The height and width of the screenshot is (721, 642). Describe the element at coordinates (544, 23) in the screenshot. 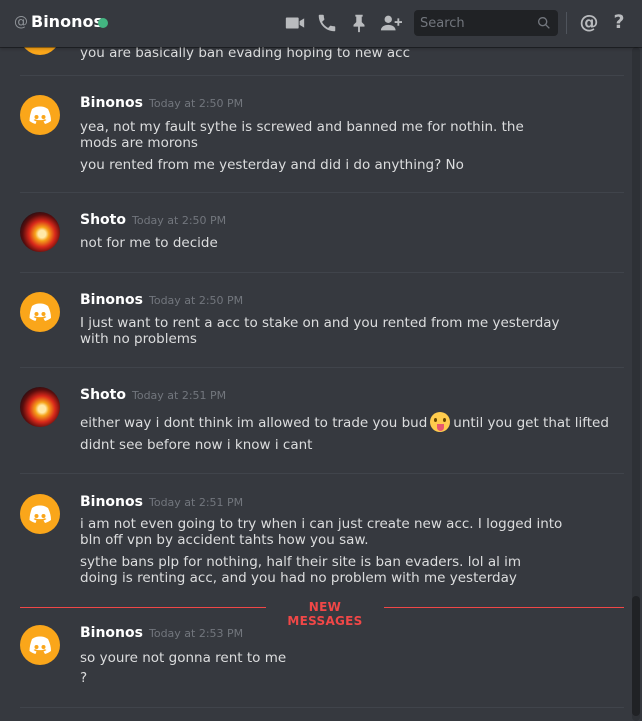

I see `search-icon` at that location.